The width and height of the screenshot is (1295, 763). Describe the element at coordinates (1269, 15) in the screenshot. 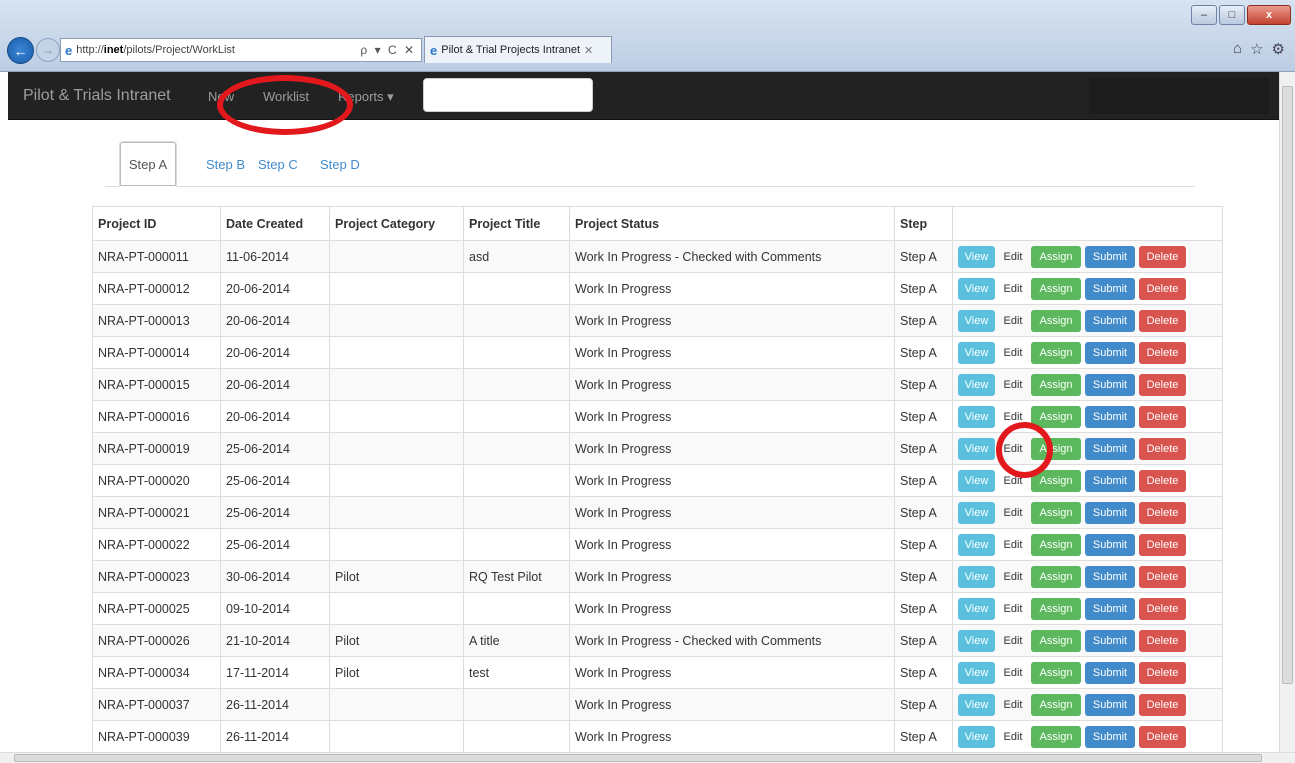

I see `close-window-button: x` at that location.